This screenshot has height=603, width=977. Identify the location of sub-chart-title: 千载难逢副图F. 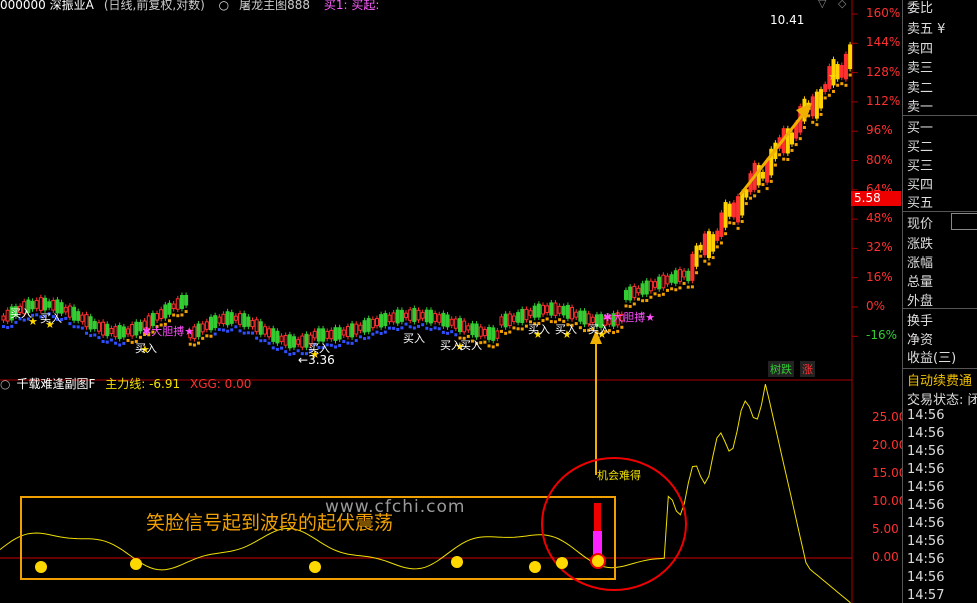
(55, 384).